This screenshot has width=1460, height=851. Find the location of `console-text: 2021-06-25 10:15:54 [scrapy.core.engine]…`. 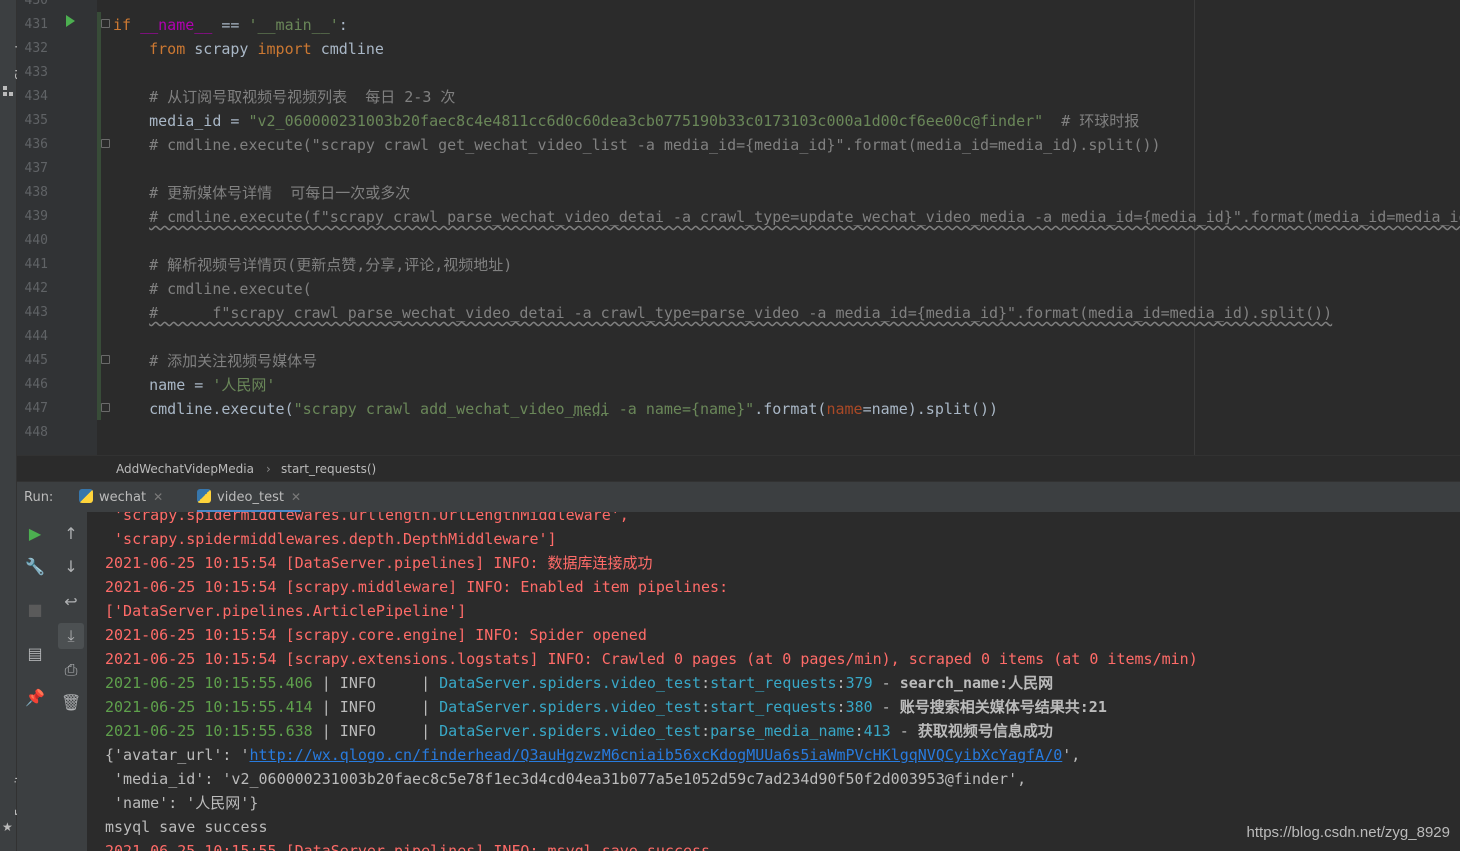

console-text: 2021-06-25 10:15:54 [scrapy.core.engine]… is located at coordinates (376, 635).